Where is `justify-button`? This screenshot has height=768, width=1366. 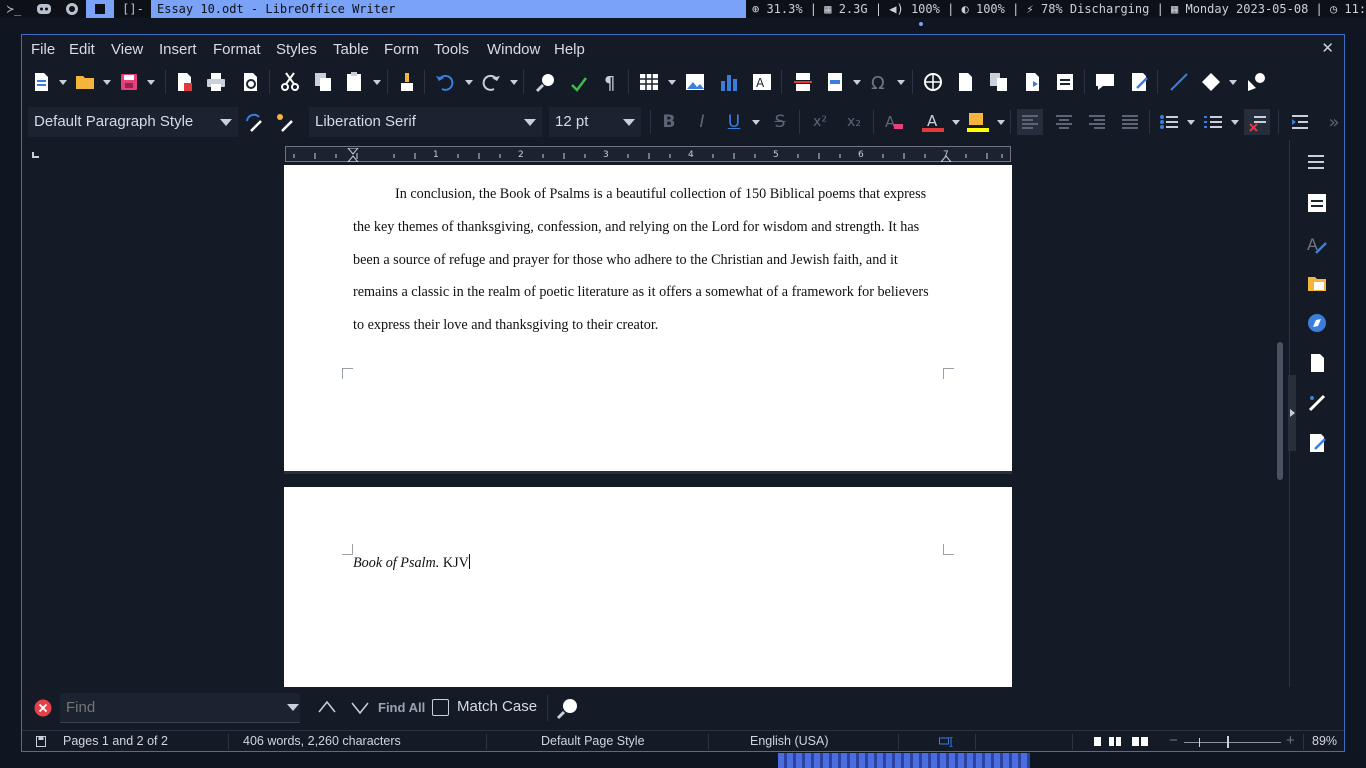 justify-button is located at coordinates (1130, 122).